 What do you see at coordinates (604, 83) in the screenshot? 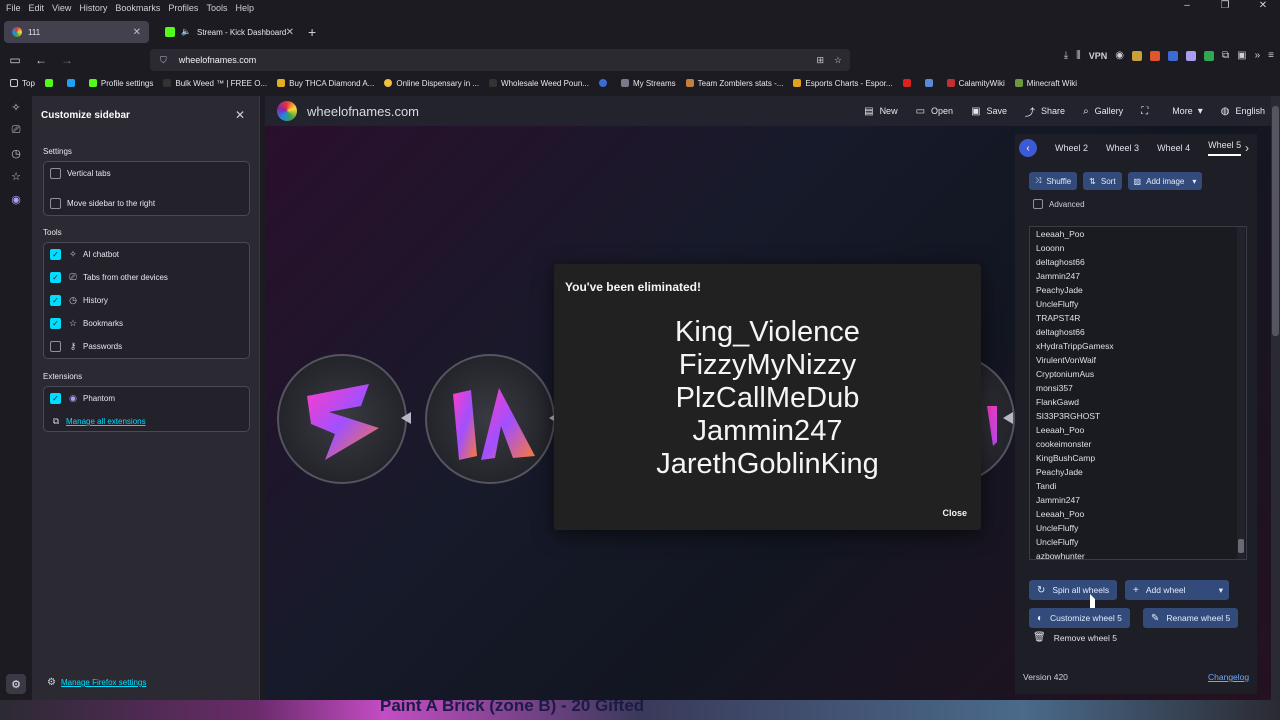
I see `bookmark-r` at bounding box center [604, 83].